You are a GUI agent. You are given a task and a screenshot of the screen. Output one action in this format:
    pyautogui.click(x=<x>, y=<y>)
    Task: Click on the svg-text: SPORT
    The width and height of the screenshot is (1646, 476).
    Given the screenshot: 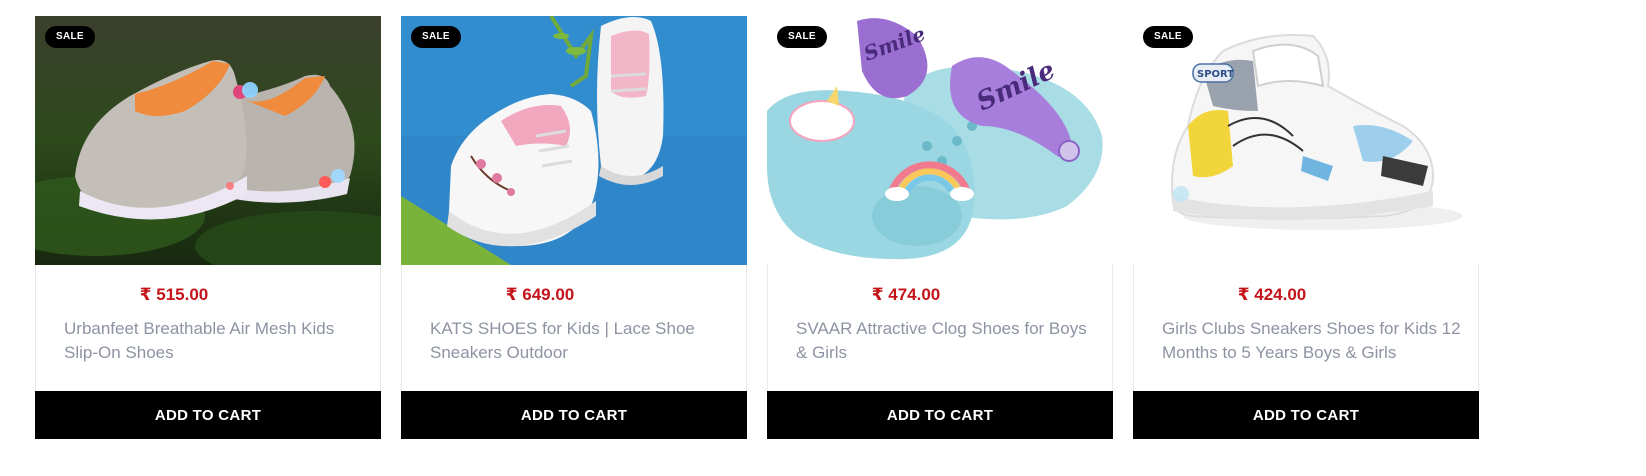 What is the action you would take?
    pyautogui.click(x=1215, y=74)
    